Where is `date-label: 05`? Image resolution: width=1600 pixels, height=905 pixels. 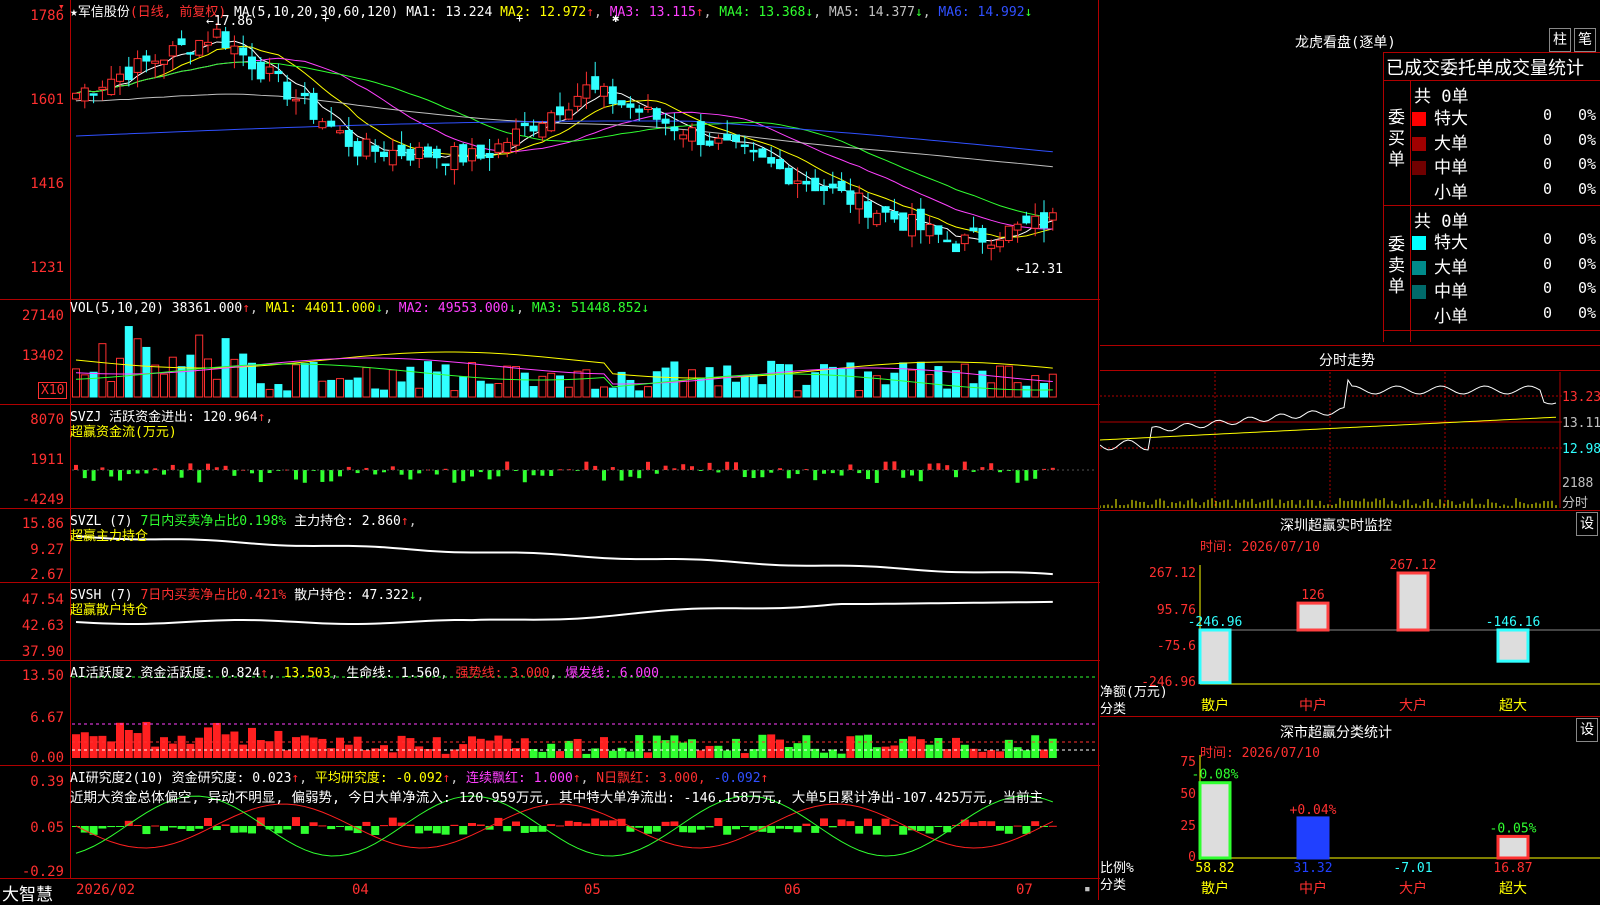
date-label: 05 is located at coordinates (592, 890).